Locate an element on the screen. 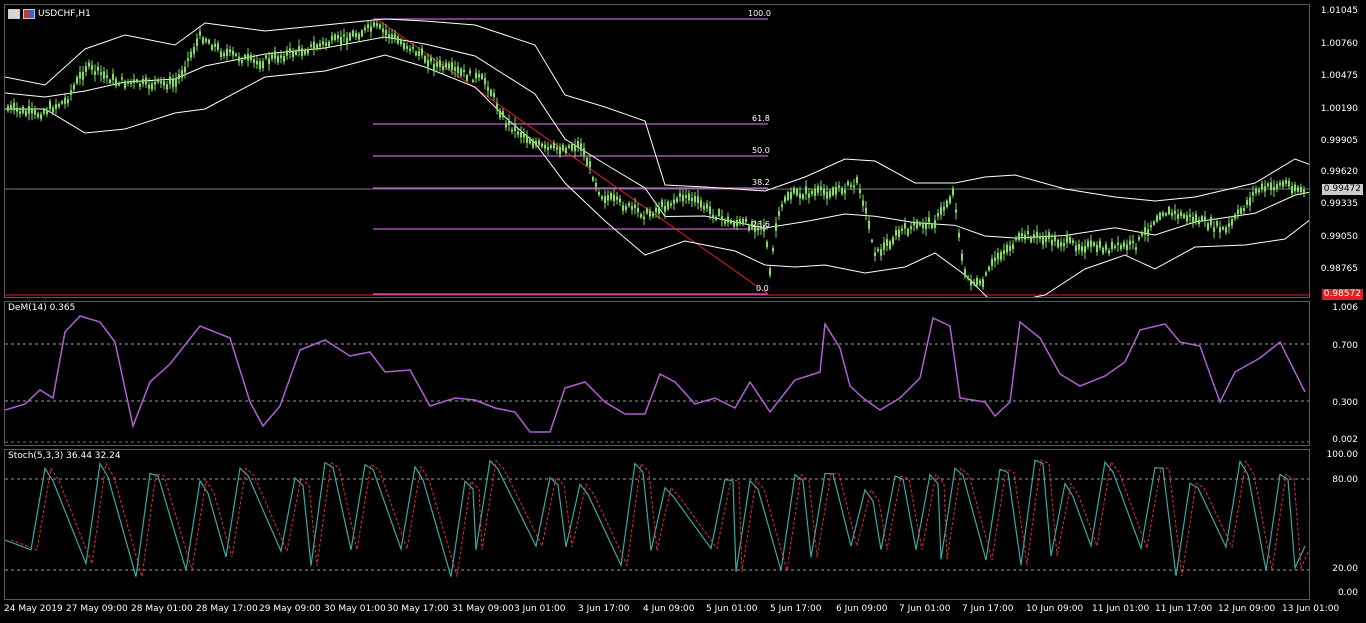 This screenshot has height=623, width=1366. price-tick: 1.01045 is located at coordinates (1339, 11).